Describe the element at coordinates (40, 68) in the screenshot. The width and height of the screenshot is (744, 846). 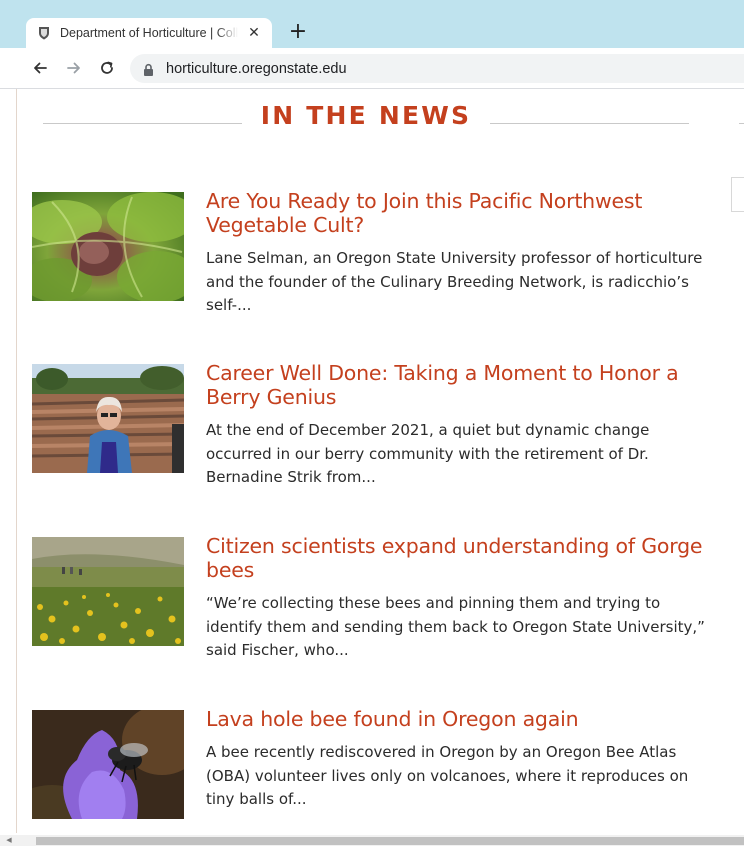
I see `back-arrow-icon` at that location.